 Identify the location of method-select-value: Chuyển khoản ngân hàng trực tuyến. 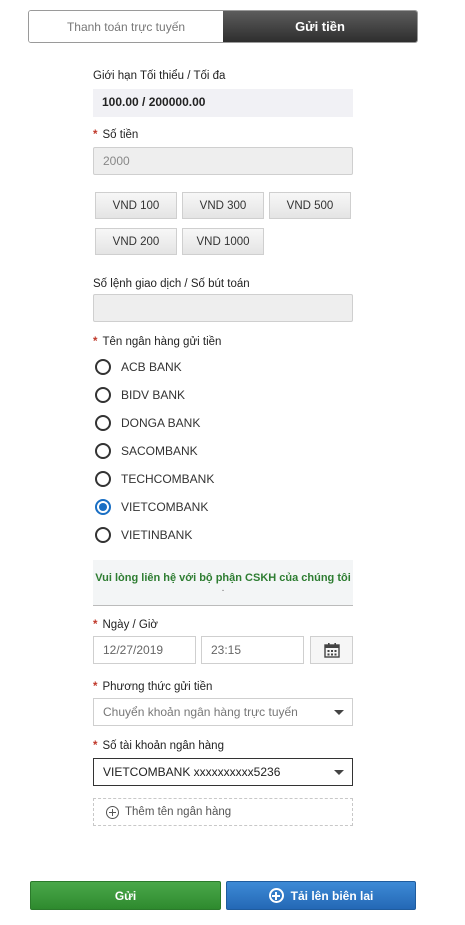
(200, 712).